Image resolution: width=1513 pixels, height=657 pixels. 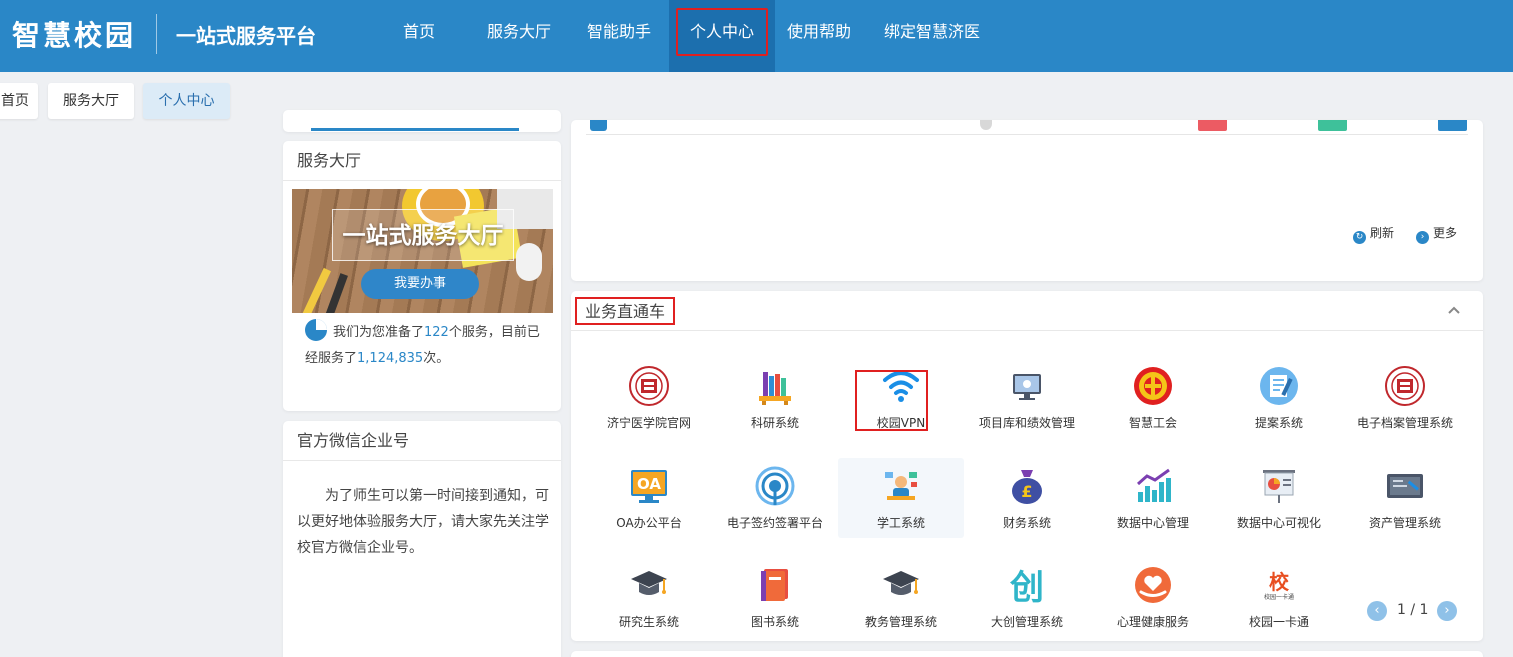 What do you see at coordinates (1279, 386) in the screenshot?
I see `document-pen-icon` at bounding box center [1279, 386].